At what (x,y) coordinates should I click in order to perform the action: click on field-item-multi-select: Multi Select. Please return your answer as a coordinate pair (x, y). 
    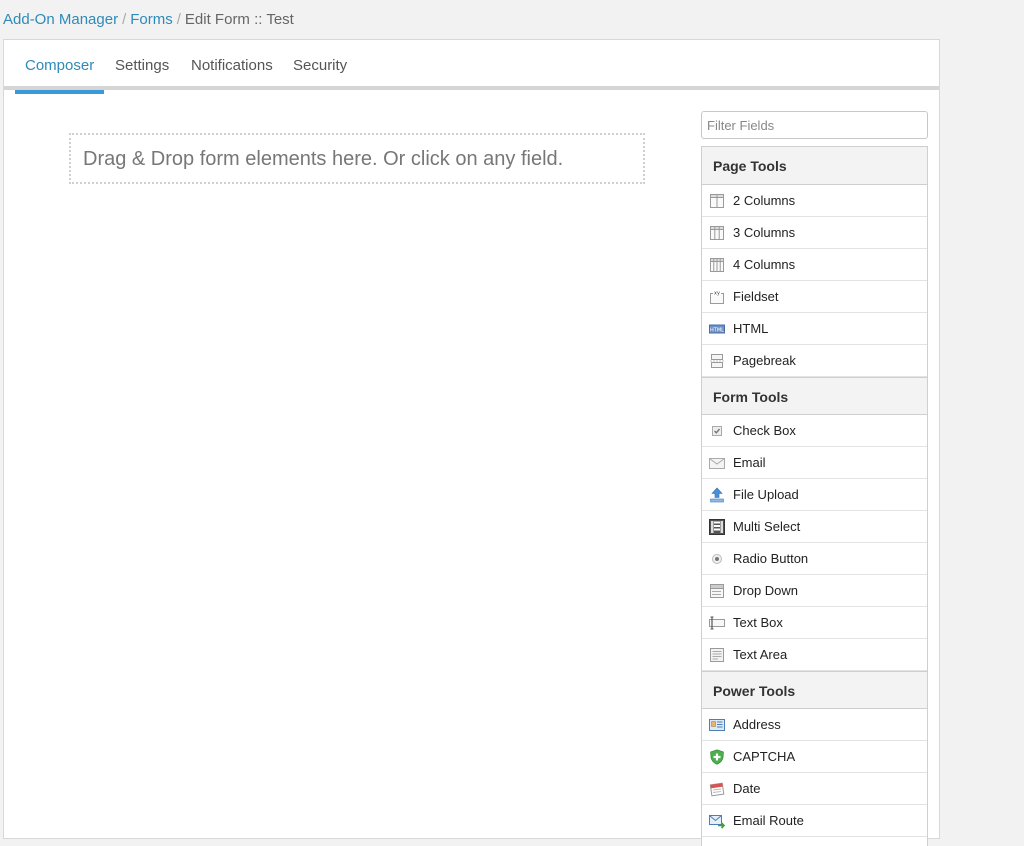
    Looking at the image, I should click on (814, 527).